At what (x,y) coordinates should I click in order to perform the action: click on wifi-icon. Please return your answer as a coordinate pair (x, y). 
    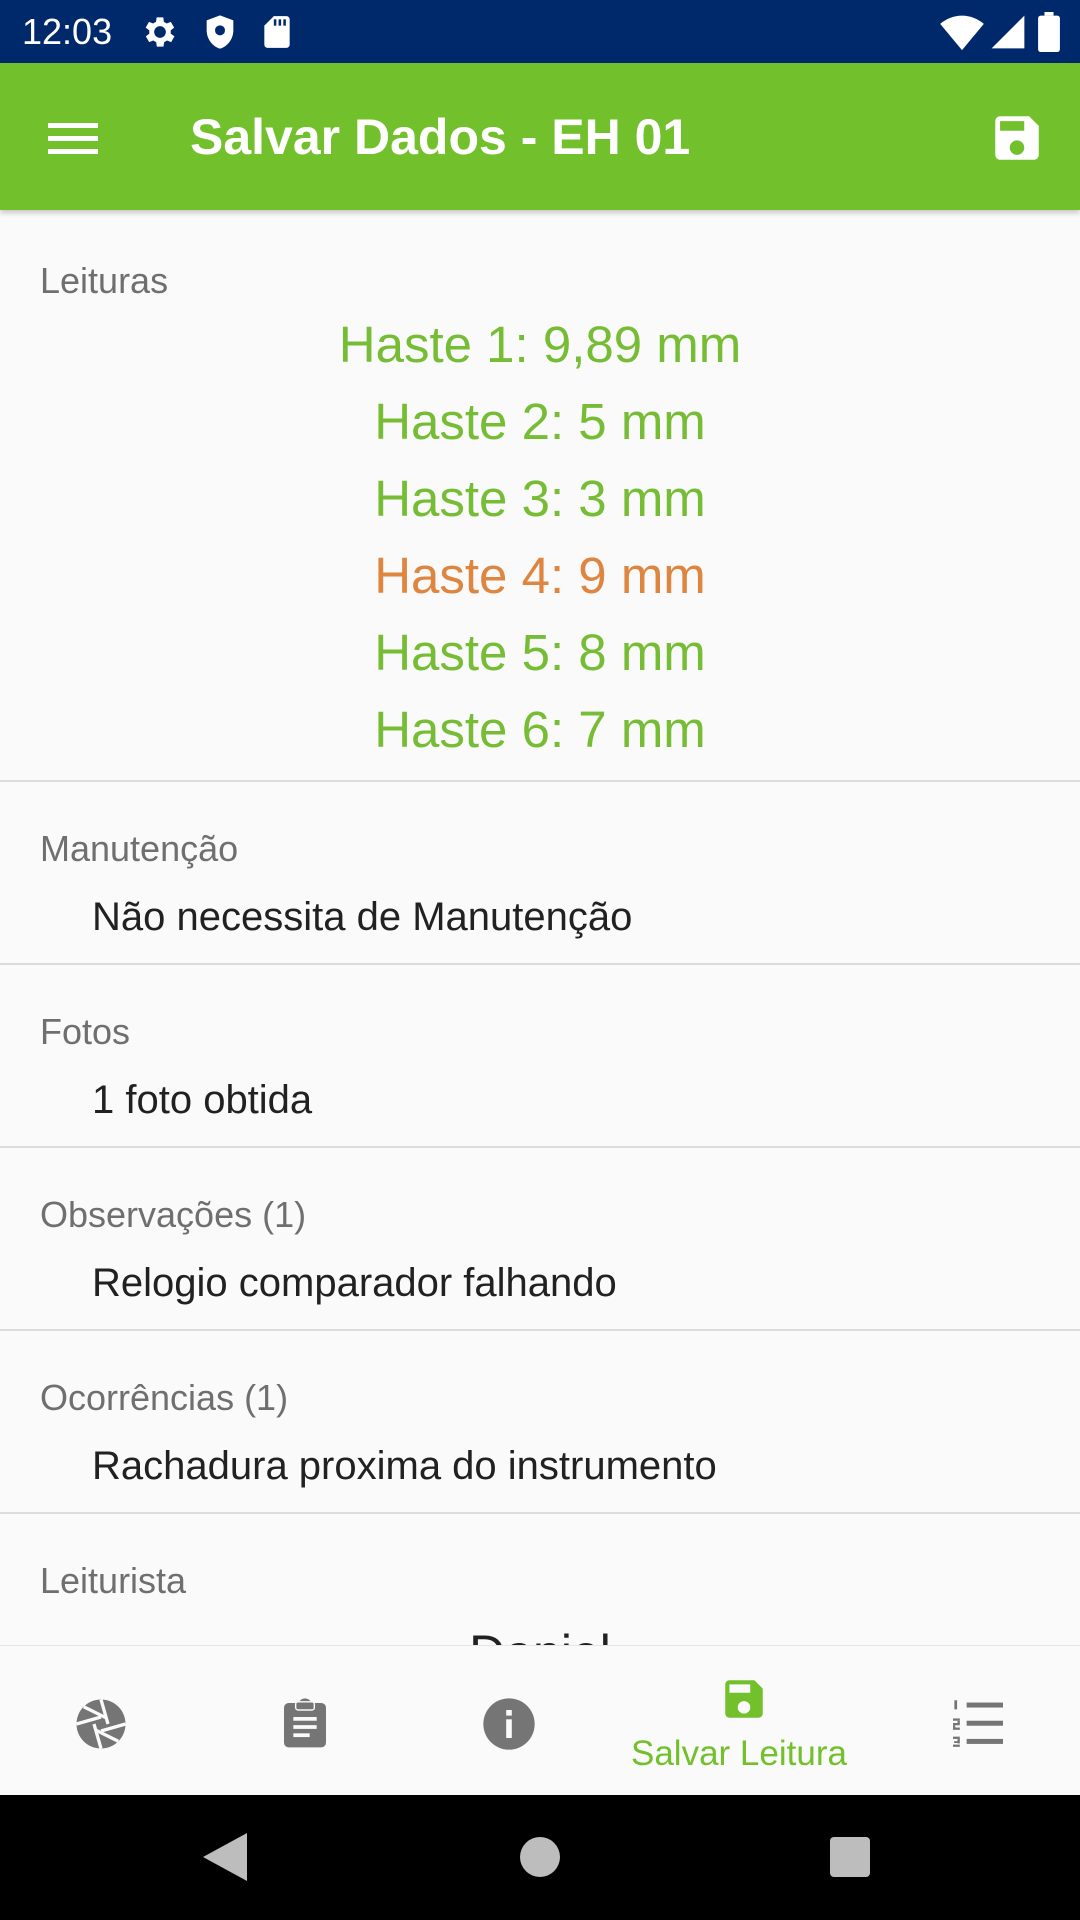
    Looking at the image, I should click on (962, 33).